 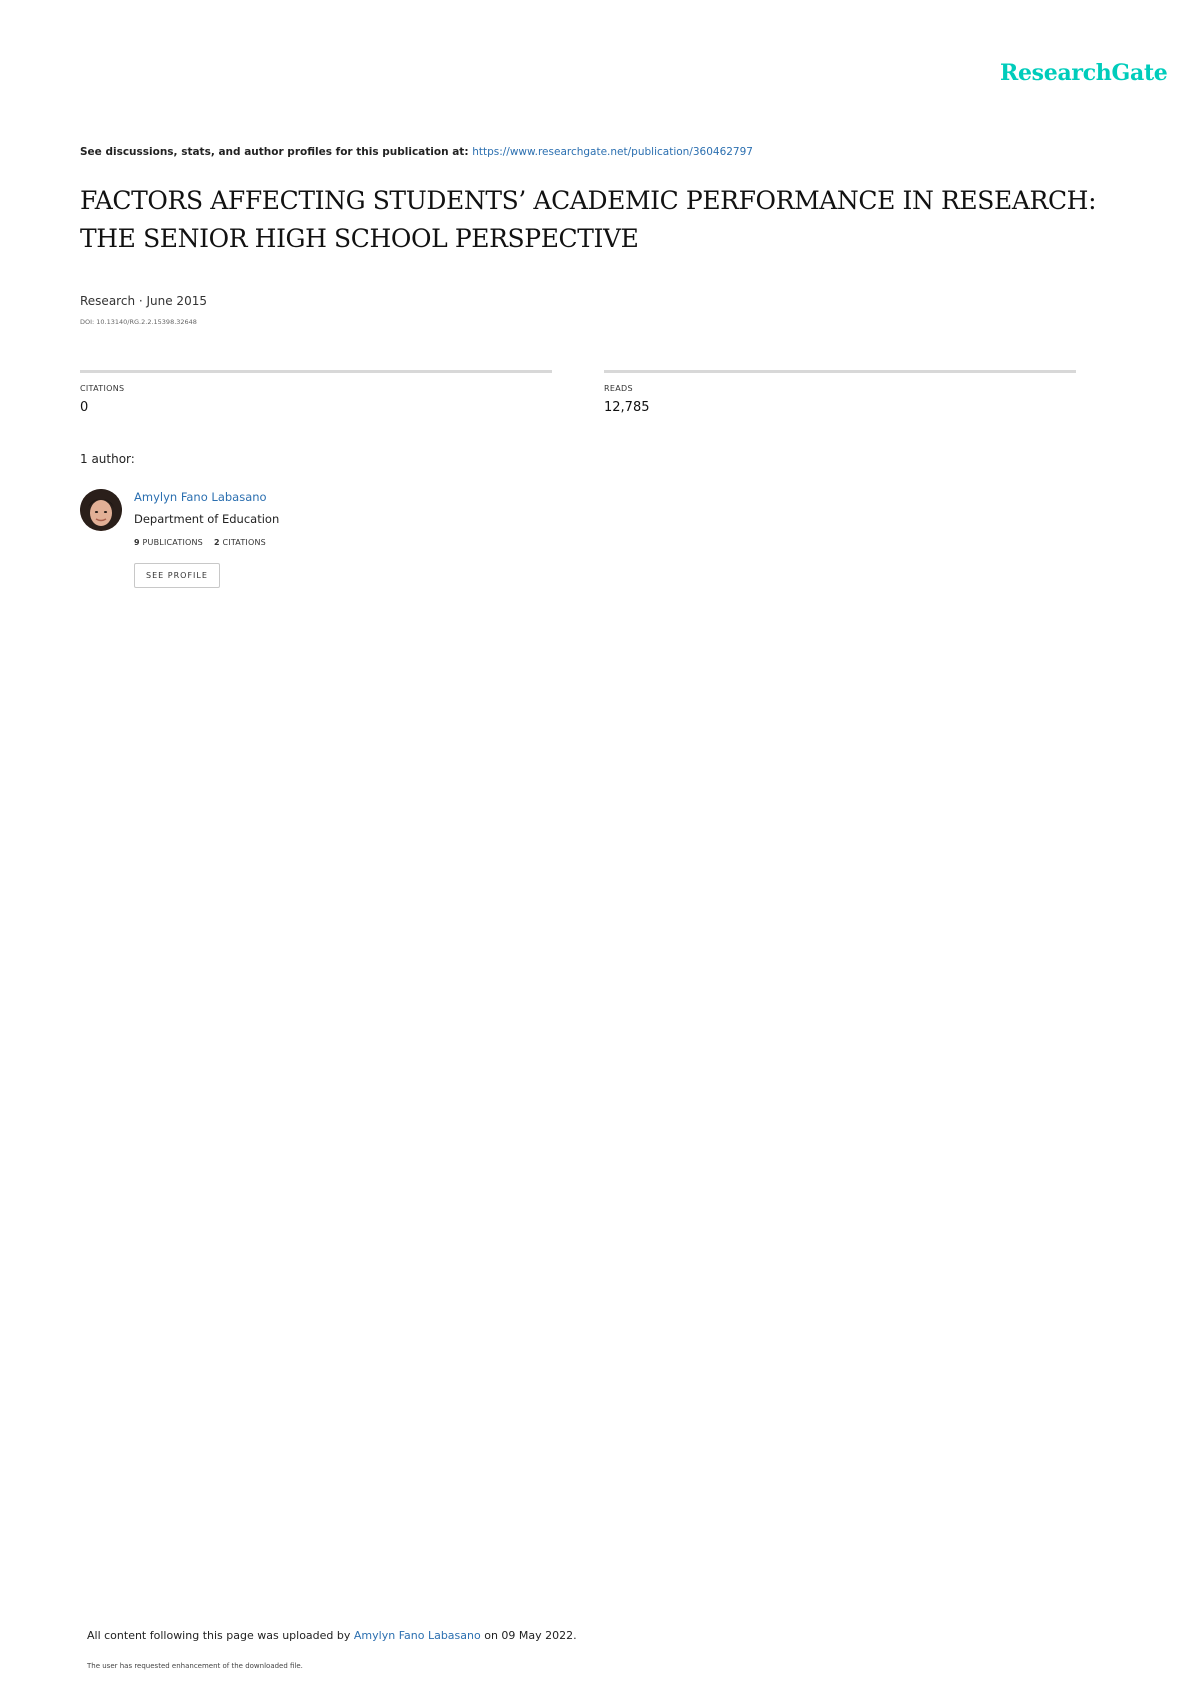 I want to click on upload-notice-suffix: on 09 May 2022., so click(x=528, y=1635).